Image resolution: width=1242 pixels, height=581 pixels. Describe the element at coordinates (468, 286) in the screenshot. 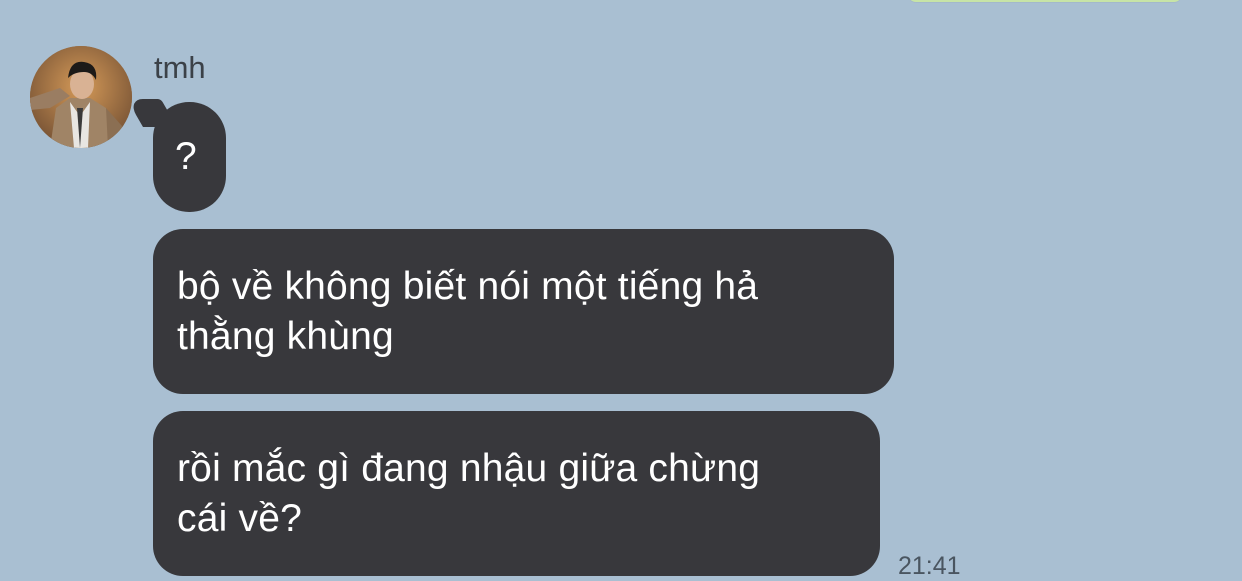

I see `message-text-line: bộ về không biết nói một tiếng hả` at that location.